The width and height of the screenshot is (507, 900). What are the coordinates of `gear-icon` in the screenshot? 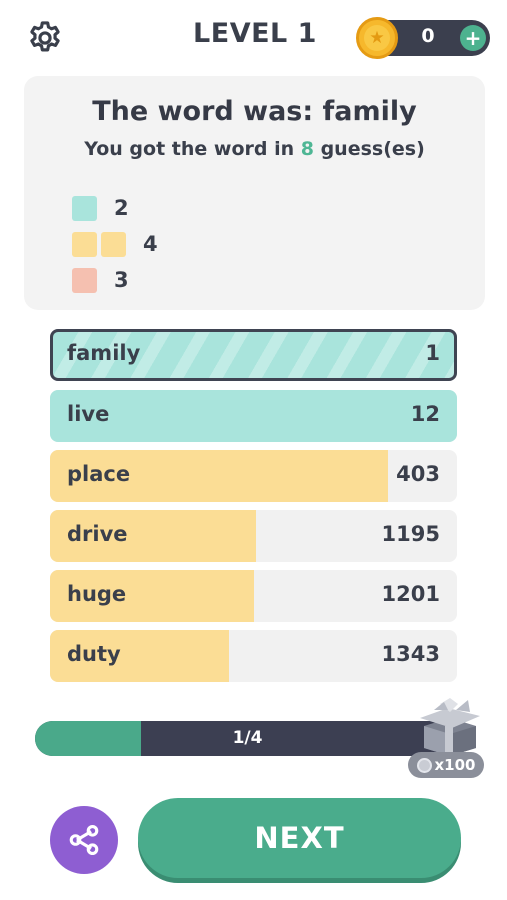 It's located at (45, 38).